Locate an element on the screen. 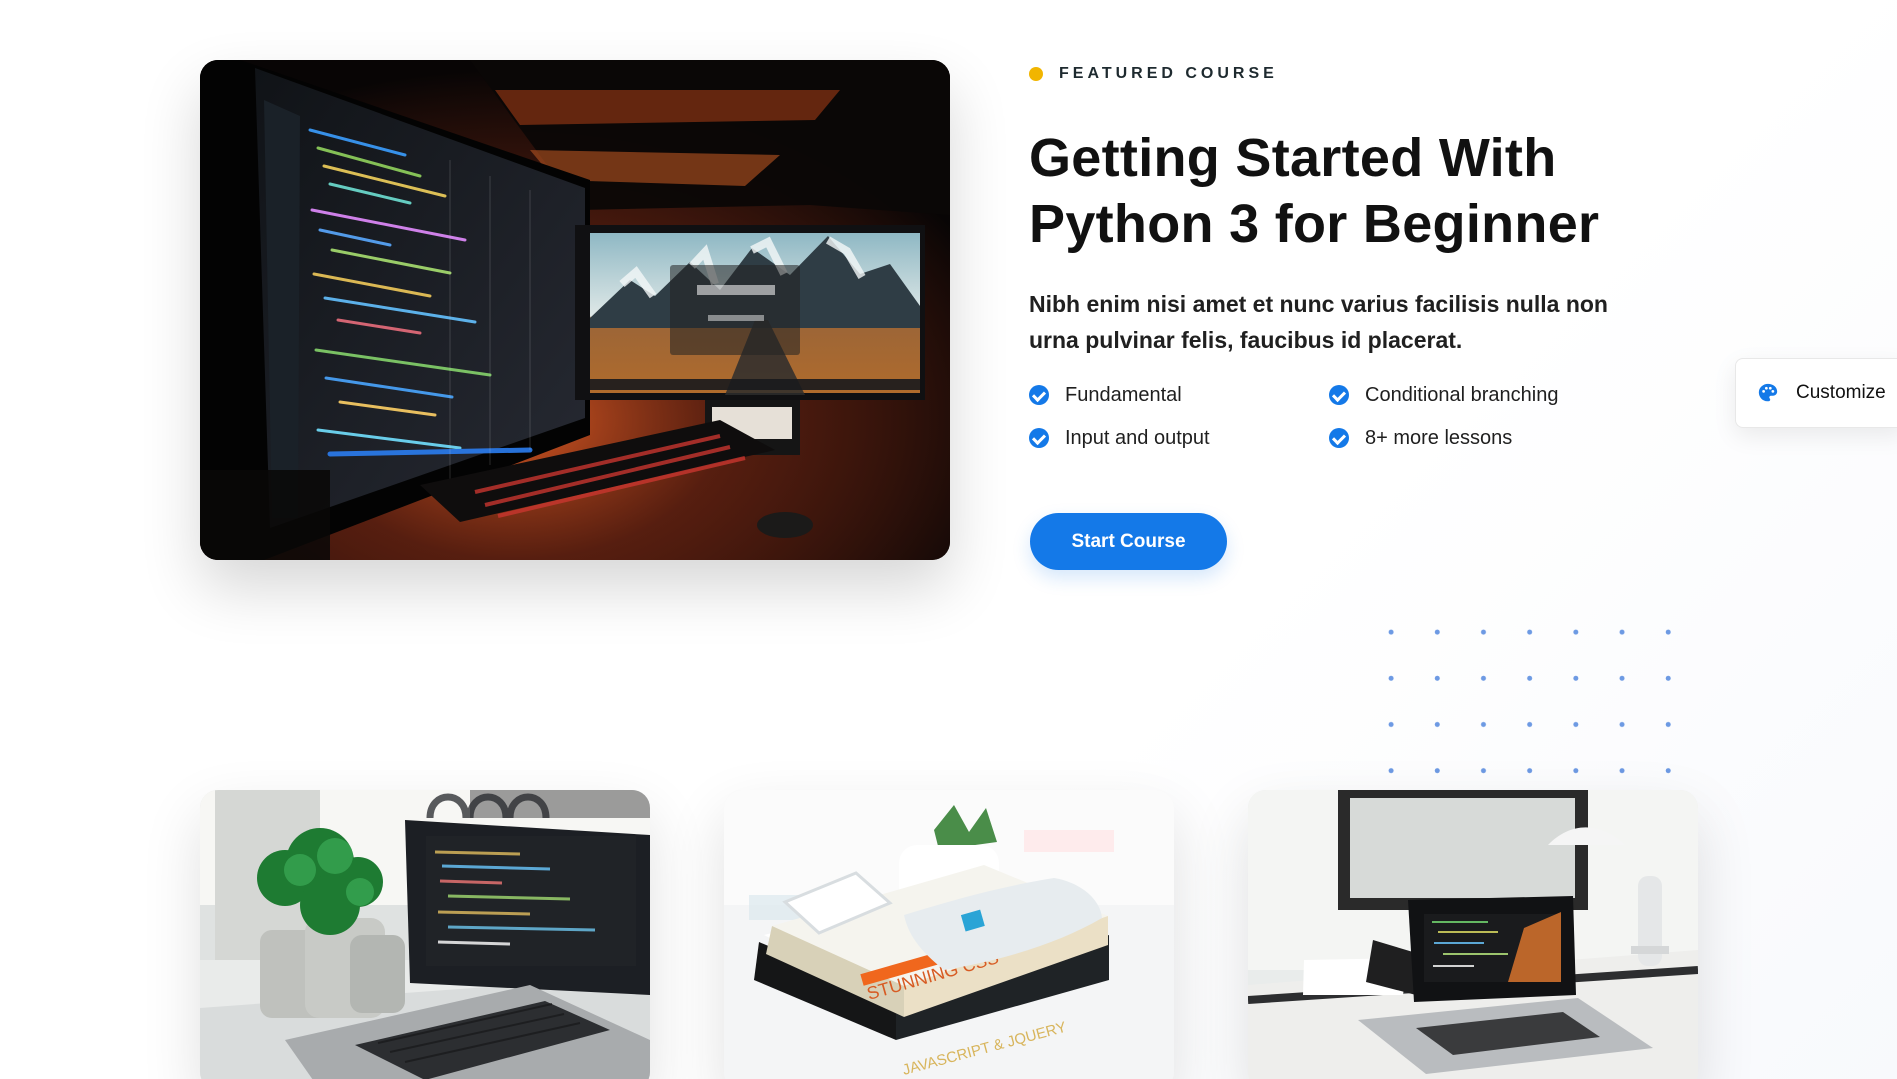  feature-item: Conditional branching is located at coordinates (1459, 395).